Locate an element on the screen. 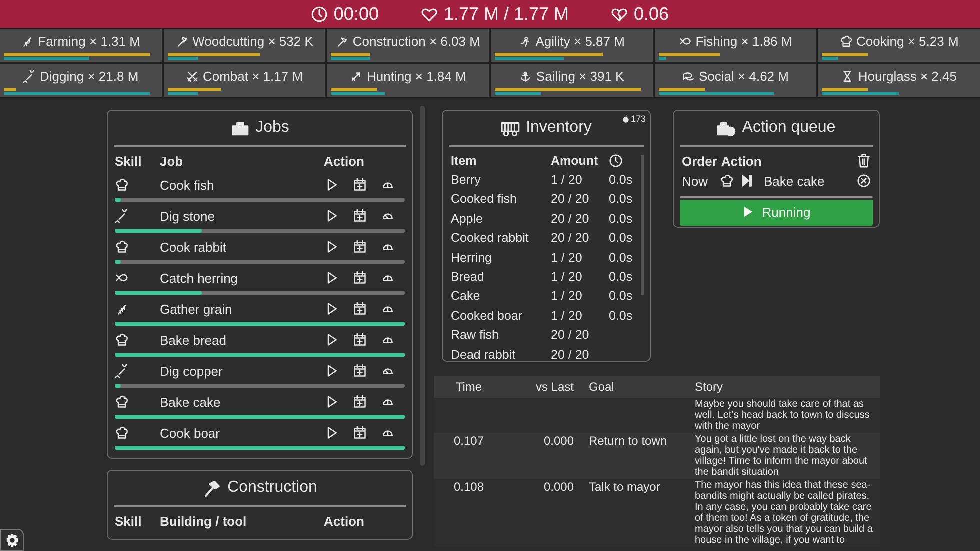 This screenshot has height=551, width=980. skill-label: Construction × 6.03 M is located at coordinates (416, 41).